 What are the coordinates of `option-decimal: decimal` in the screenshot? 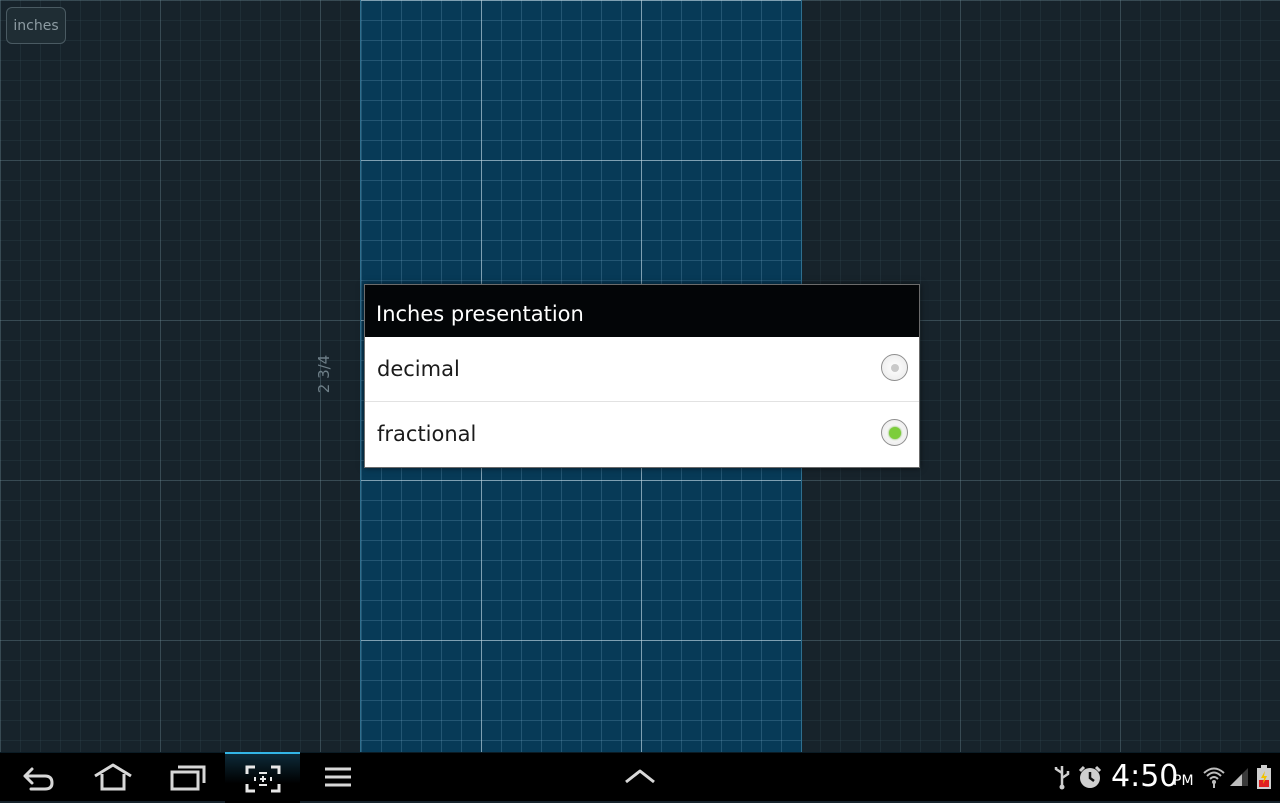 It's located at (642, 369).